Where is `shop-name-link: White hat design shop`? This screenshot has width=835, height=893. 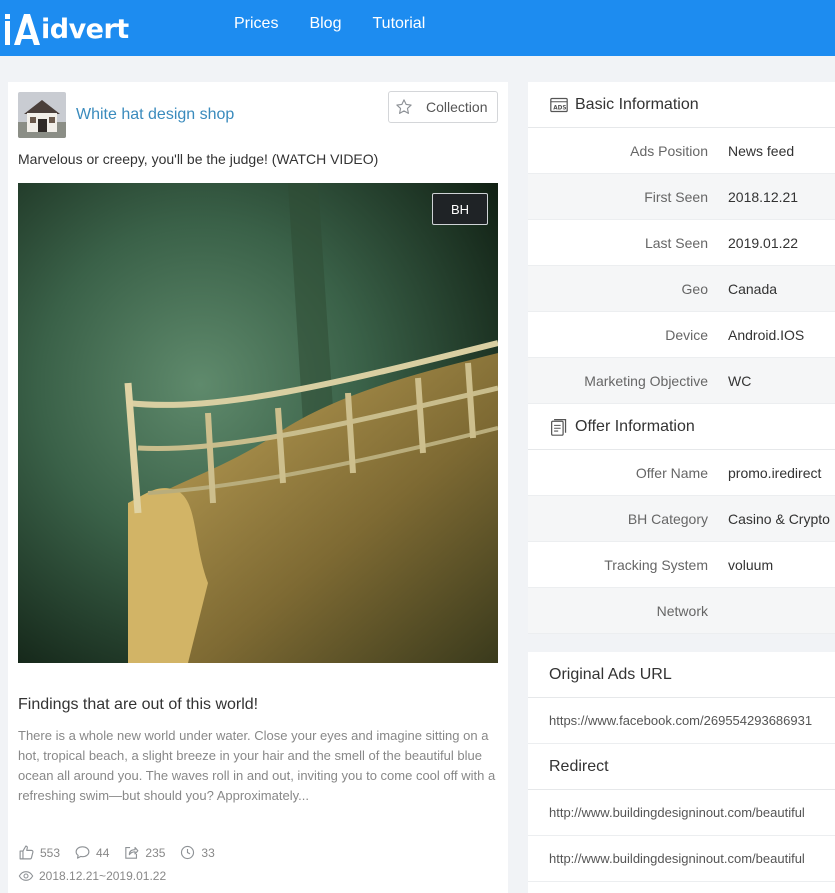 shop-name-link: White hat design shop is located at coordinates (155, 115).